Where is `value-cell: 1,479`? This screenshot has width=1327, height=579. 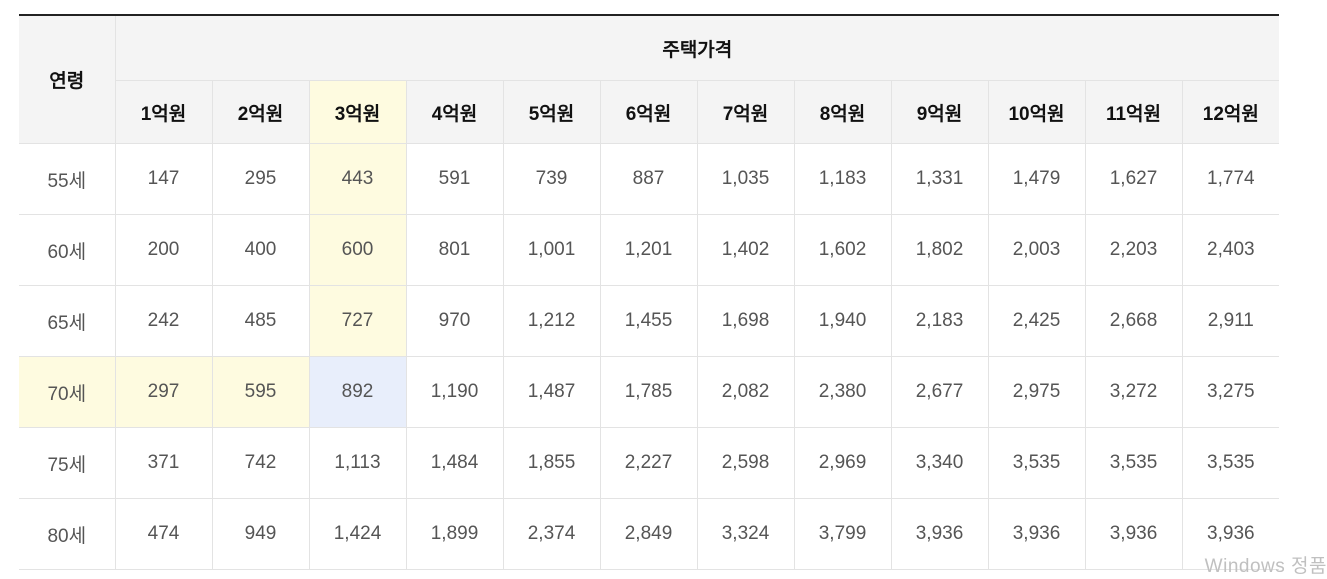 value-cell: 1,479 is located at coordinates (1037, 179).